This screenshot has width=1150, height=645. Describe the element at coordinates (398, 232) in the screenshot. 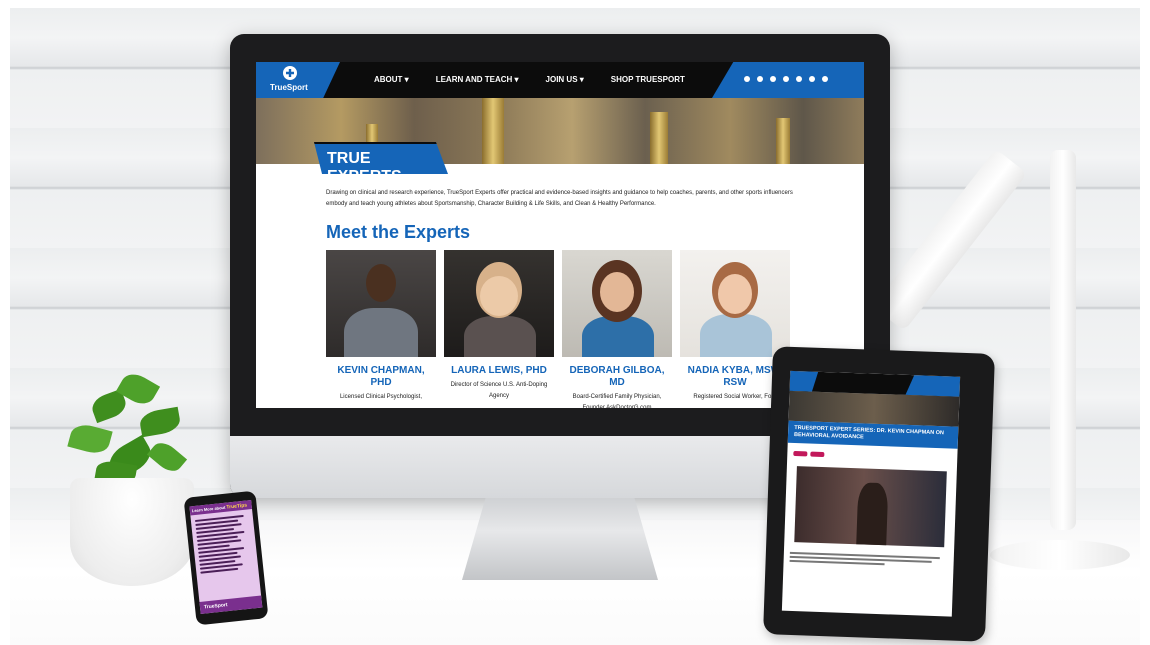

I see `section-heading: Meet the Experts` at that location.